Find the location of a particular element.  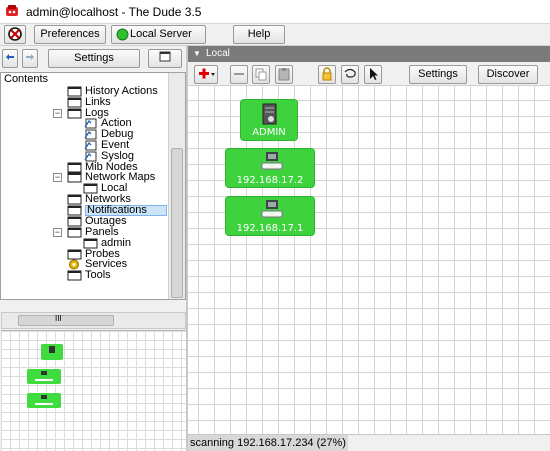

tree-item-network-maps: − Network Maps is located at coordinates (84, 177).